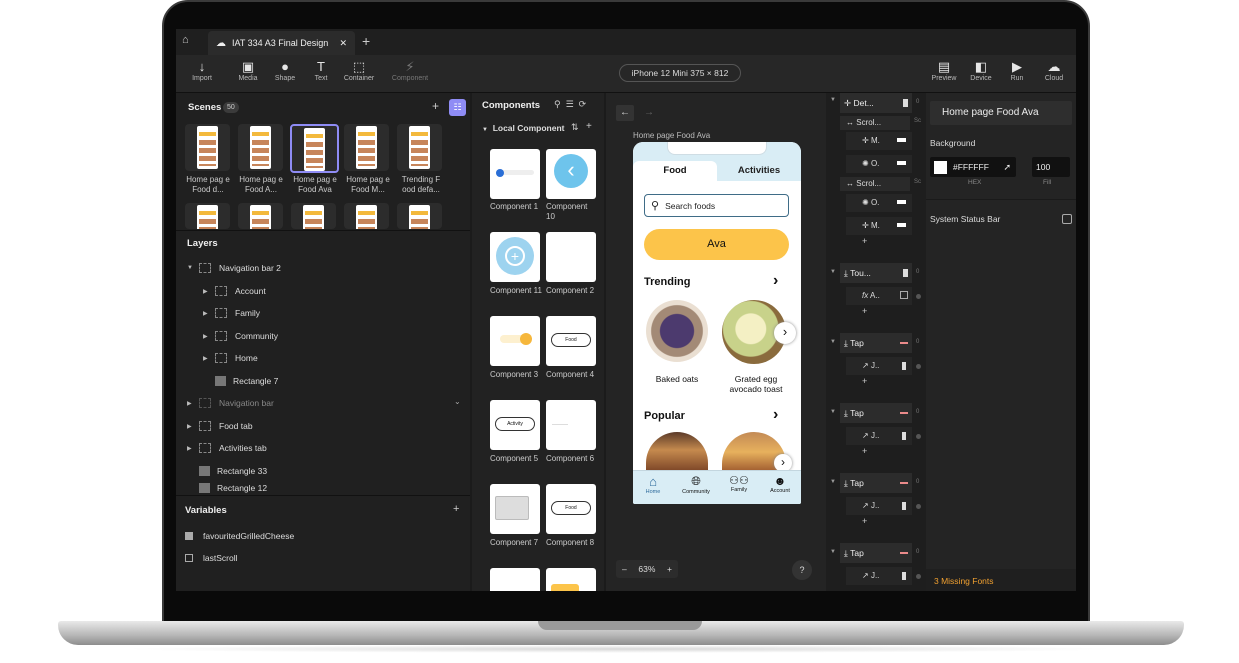  What do you see at coordinates (624, 569) in the screenshot?
I see `zoom-out-button: –` at bounding box center [624, 569].